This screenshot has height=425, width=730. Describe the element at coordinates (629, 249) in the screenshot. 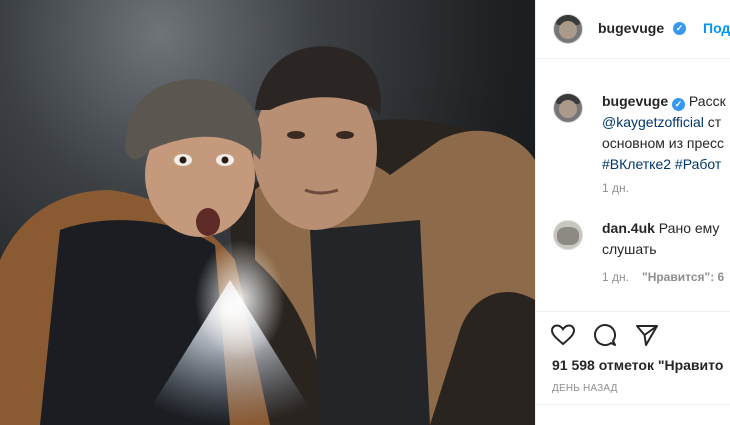

I see `comment-line-2: слушать` at that location.